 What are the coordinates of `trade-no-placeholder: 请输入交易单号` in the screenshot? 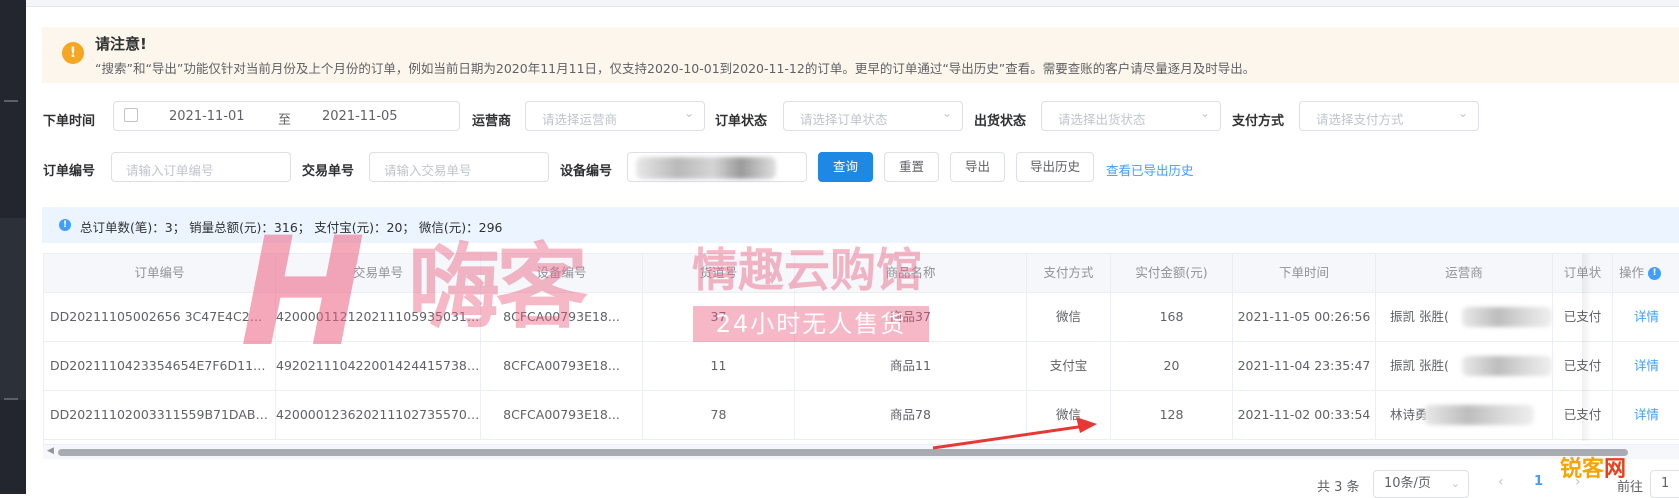 It's located at (428, 170).